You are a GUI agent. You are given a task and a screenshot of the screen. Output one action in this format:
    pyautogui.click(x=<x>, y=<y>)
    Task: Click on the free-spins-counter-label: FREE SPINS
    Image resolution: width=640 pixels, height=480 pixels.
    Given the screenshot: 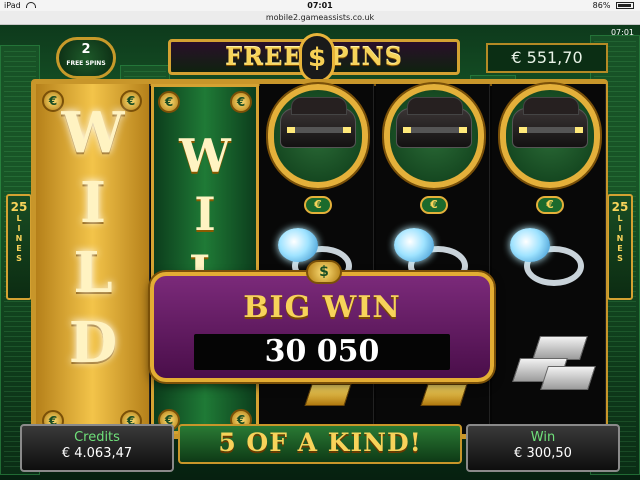 What is the action you would take?
    pyautogui.click(x=86, y=63)
    